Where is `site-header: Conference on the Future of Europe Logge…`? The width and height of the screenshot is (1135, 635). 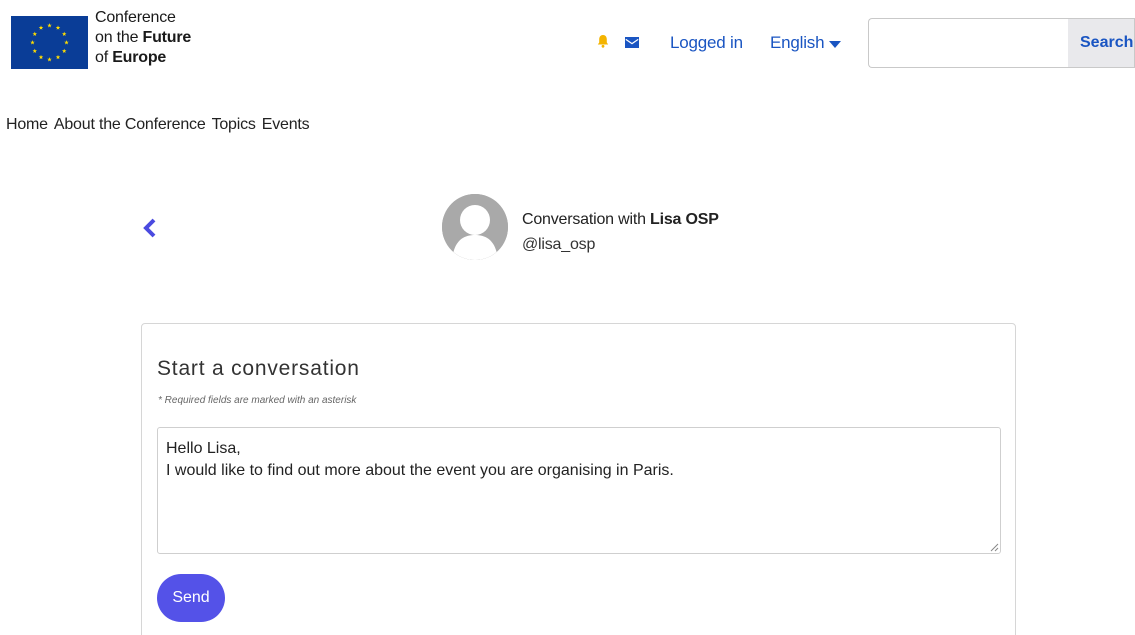
site-header: Conference on the Future of Europe Logge… is located at coordinates (567, 40).